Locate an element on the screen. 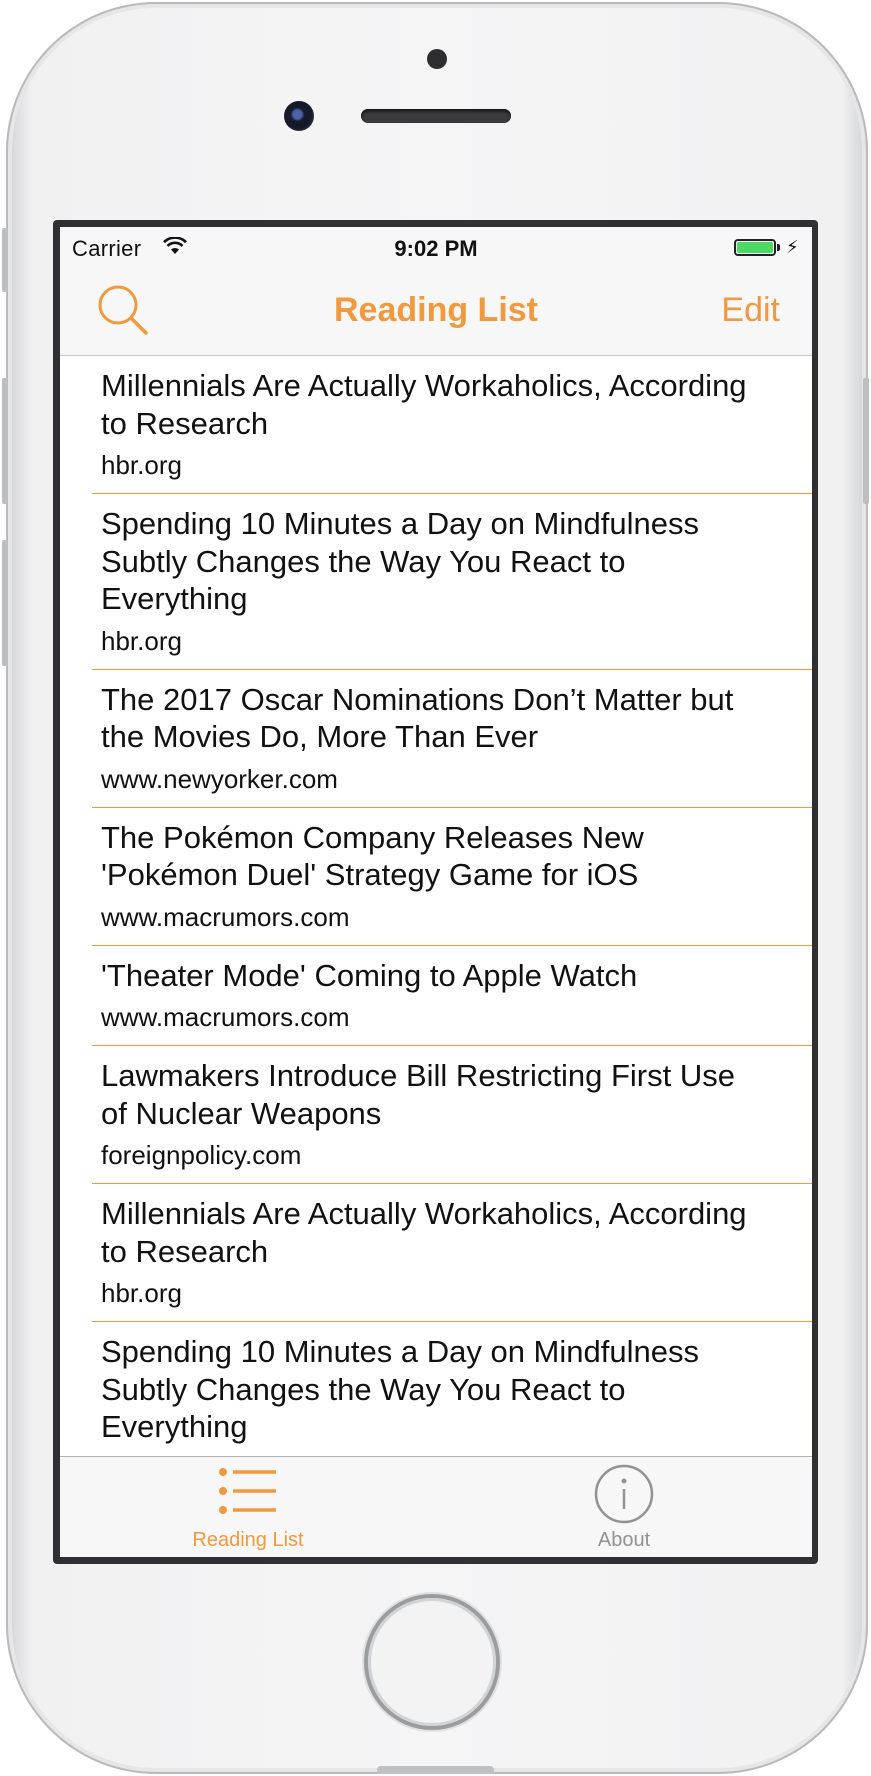  list-icon is located at coordinates (247, 1491).